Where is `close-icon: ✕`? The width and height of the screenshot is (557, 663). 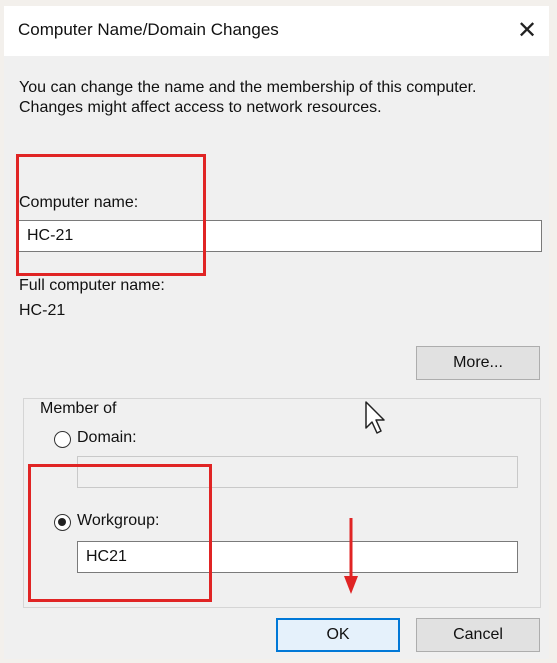 close-icon: ✕ is located at coordinates (527, 30).